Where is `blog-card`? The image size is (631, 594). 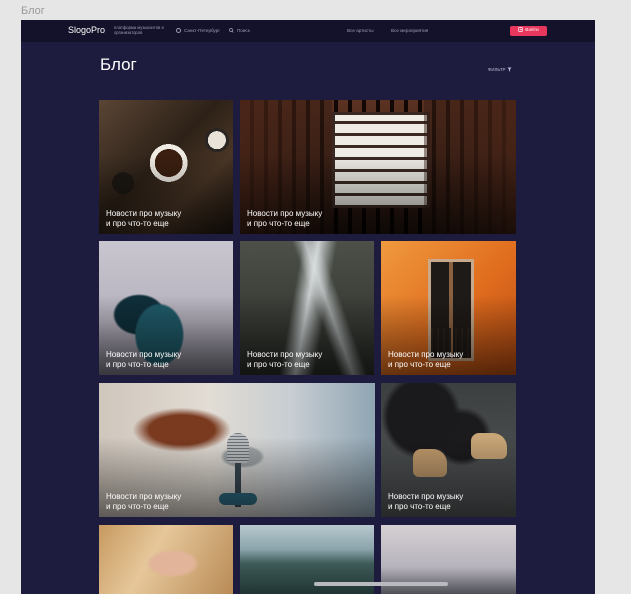
blog-card is located at coordinates (166, 559).